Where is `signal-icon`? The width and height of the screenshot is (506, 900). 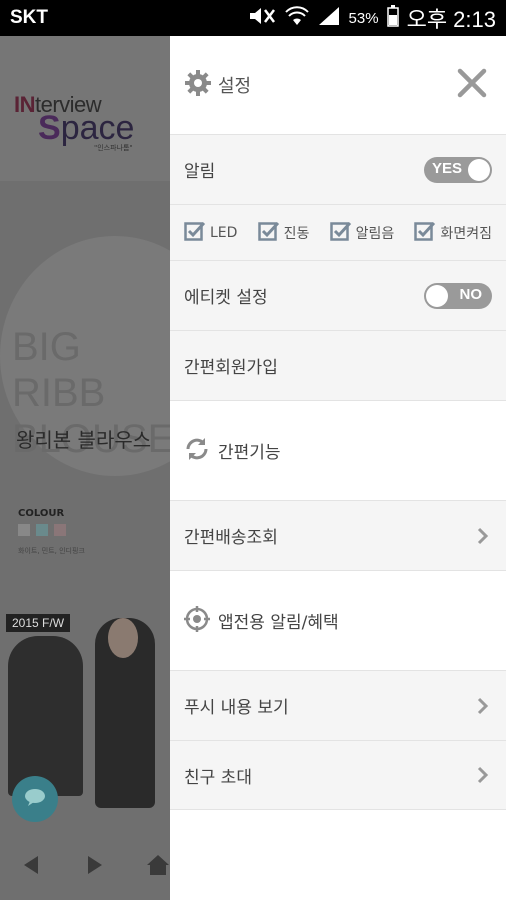
signal-icon is located at coordinates (329, 18).